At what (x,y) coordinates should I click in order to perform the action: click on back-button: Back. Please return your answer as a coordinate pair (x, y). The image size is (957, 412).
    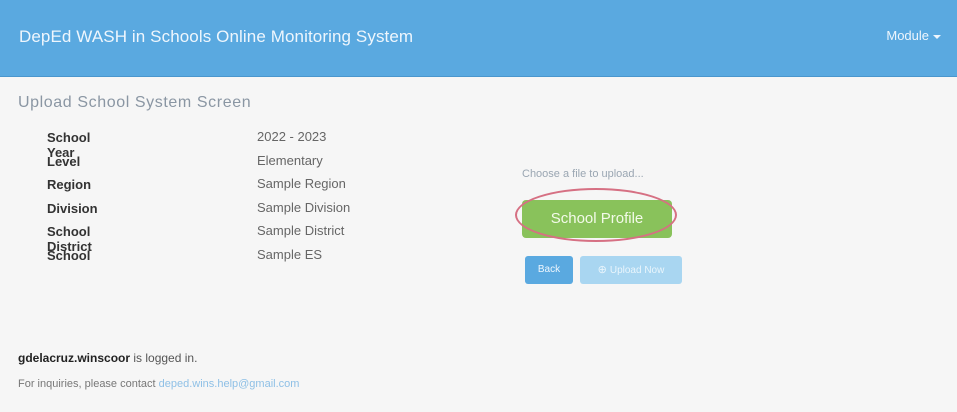
    Looking at the image, I should click on (549, 270).